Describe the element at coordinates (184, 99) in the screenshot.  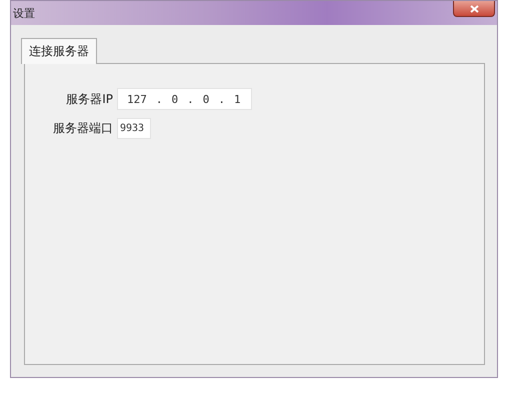
I see `ip-address-field: 127 . 0 . 0 . 1` at that location.